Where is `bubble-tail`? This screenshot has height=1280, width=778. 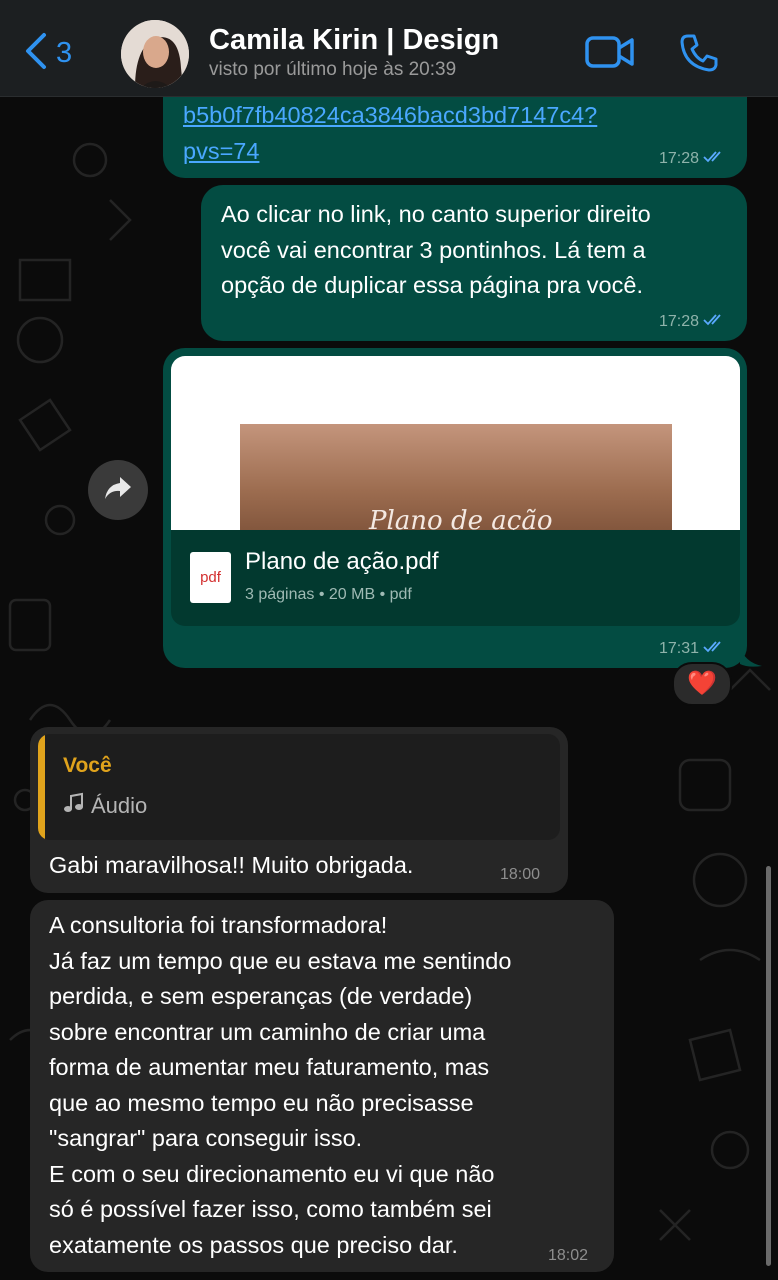 bubble-tail is located at coordinates (751, 656).